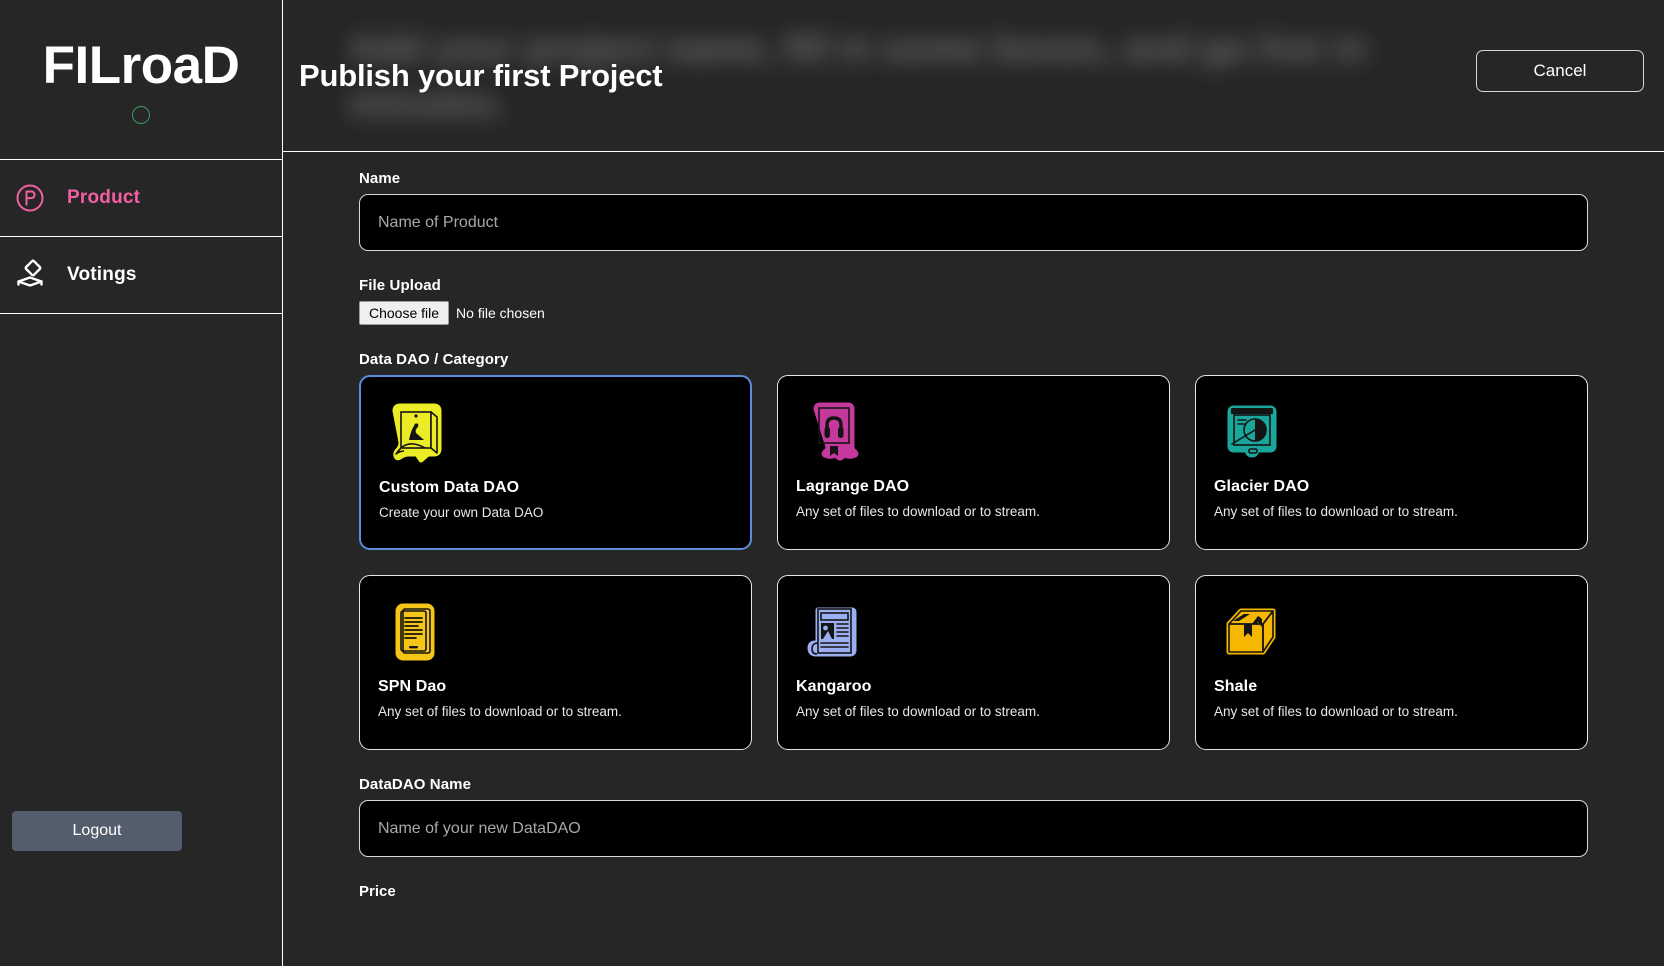  What do you see at coordinates (415, 784) in the screenshot?
I see `datadao-name-label: DataDAO Name` at bounding box center [415, 784].